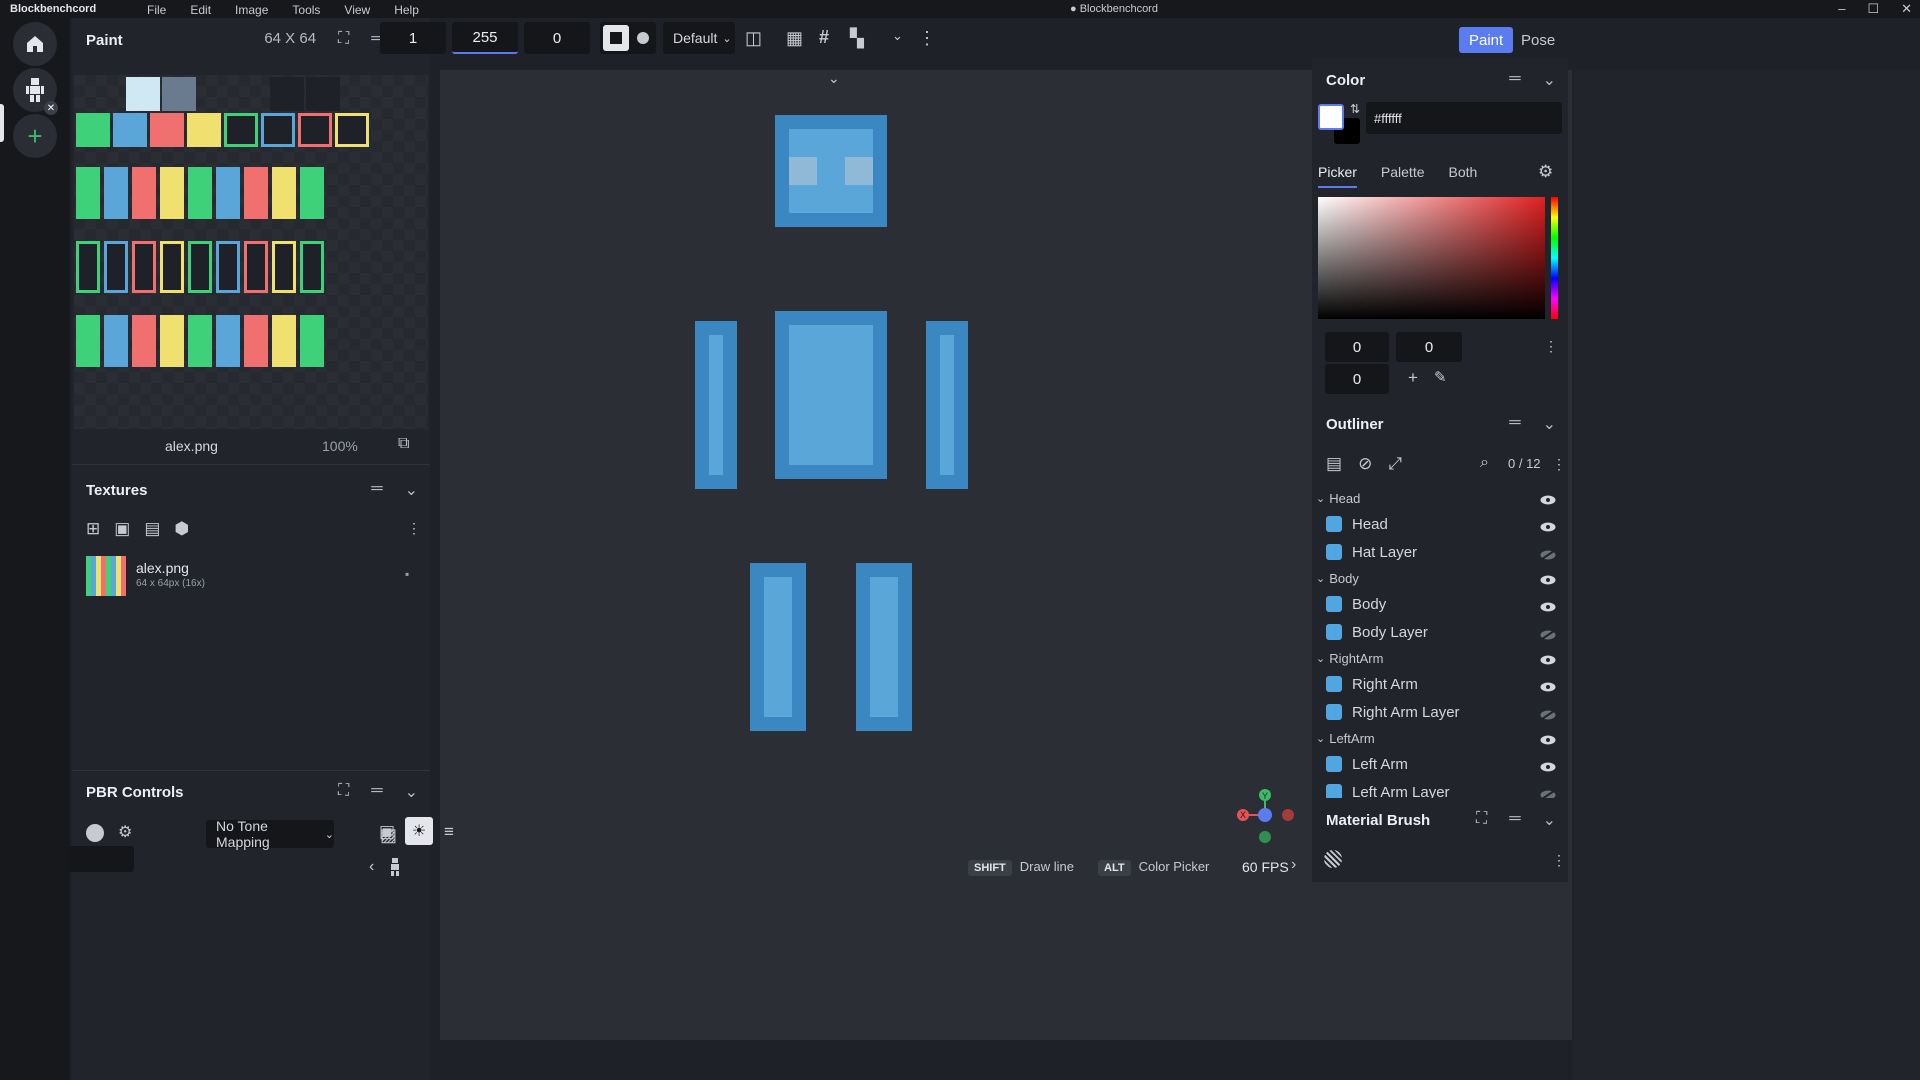 The height and width of the screenshot is (1080, 1920). I want to click on model-body, so click(831, 395).